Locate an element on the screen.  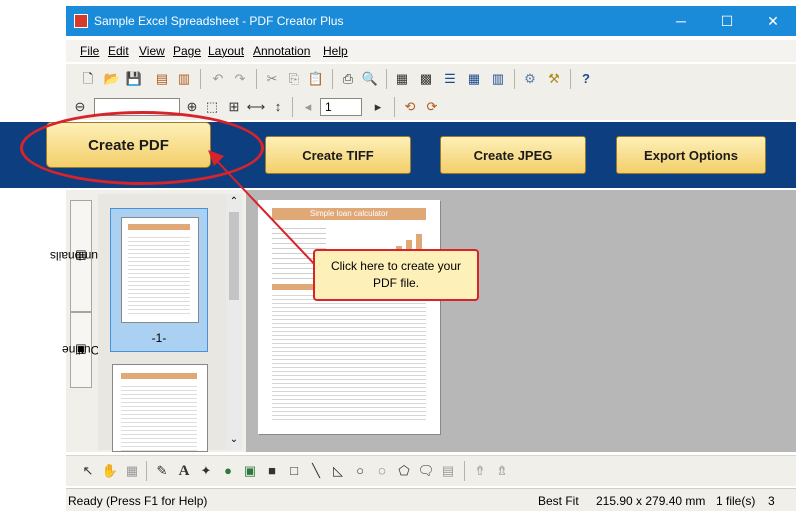
thumbnail-page-1: -1- is located at coordinates (159, 280).